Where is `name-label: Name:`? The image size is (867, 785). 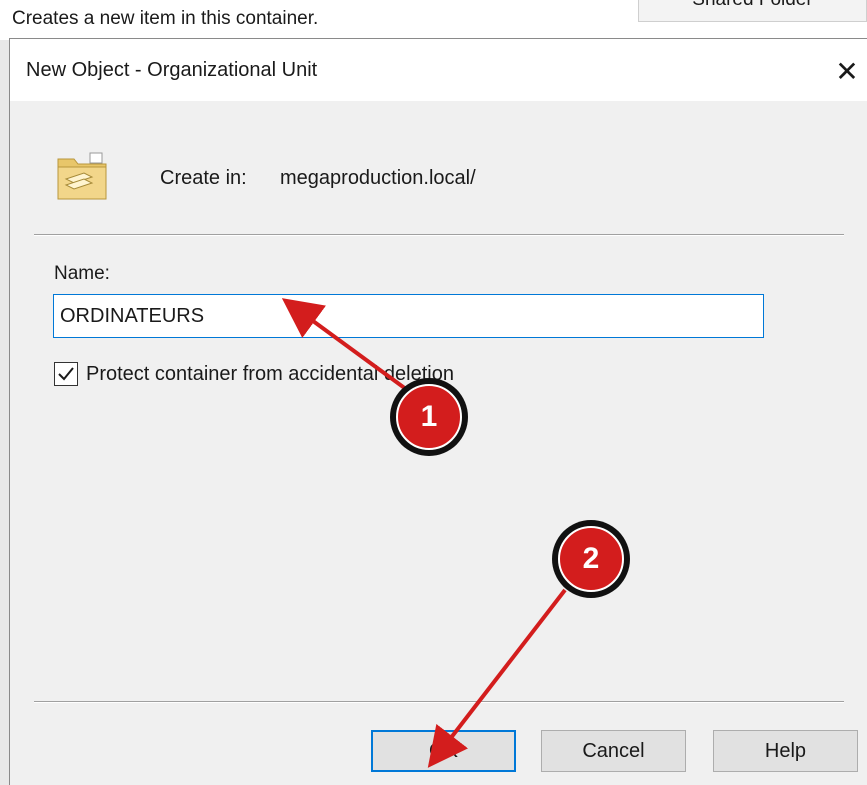 name-label: Name: is located at coordinates (82, 273).